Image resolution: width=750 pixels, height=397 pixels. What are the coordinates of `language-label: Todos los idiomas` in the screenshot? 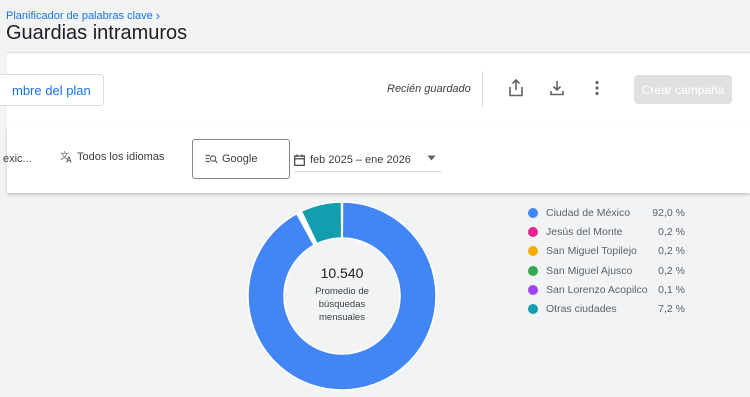 It's located at (121, 156).